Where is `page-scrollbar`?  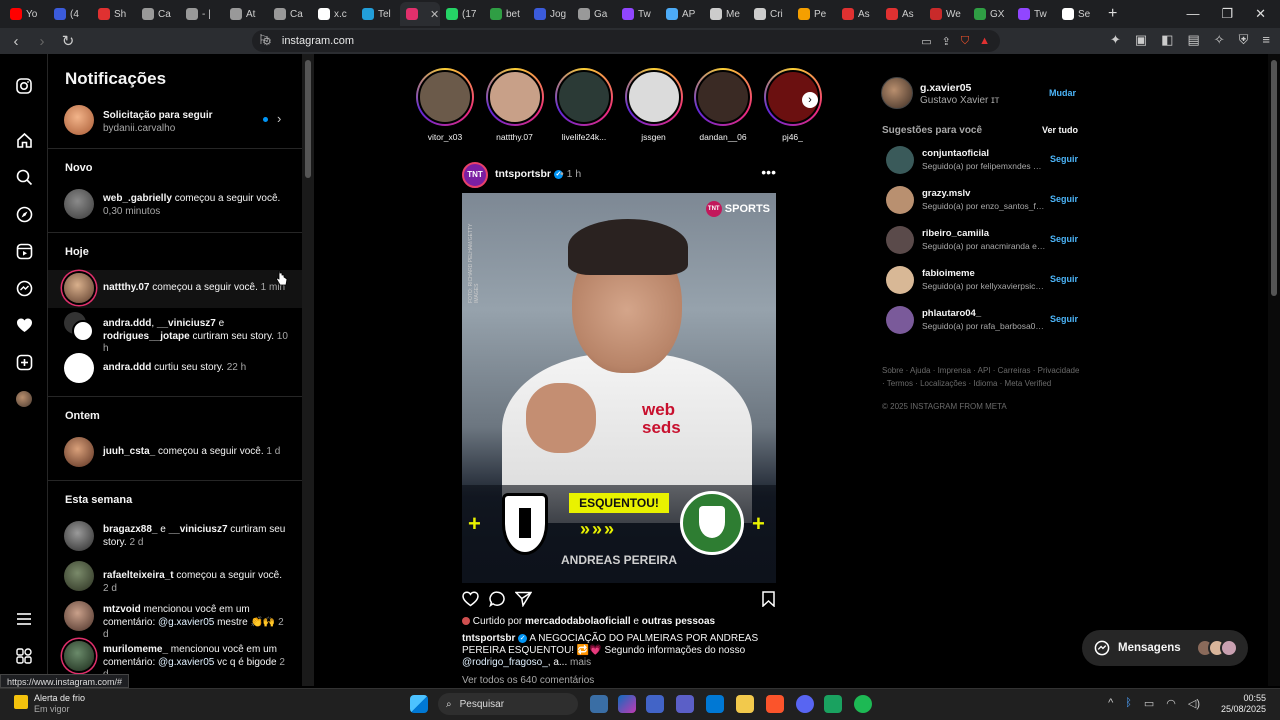 page-scrollbar is located at coordinates (1274, 370).